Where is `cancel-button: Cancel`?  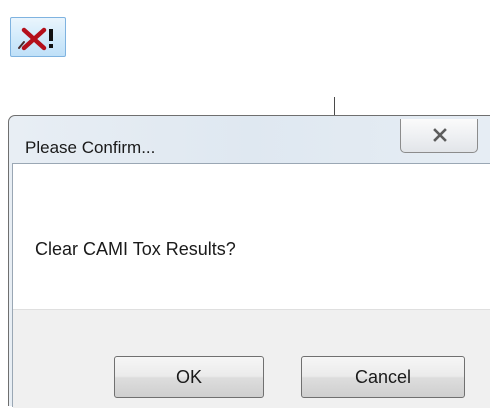 cancel-button: Cancel is located at coordinates (383, 377).